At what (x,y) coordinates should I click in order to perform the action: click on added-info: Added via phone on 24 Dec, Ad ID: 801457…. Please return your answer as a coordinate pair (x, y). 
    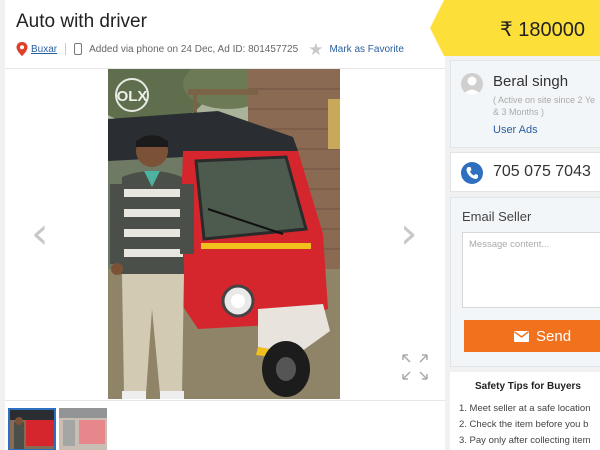
    Looking at the image, I should click on (194, 49).